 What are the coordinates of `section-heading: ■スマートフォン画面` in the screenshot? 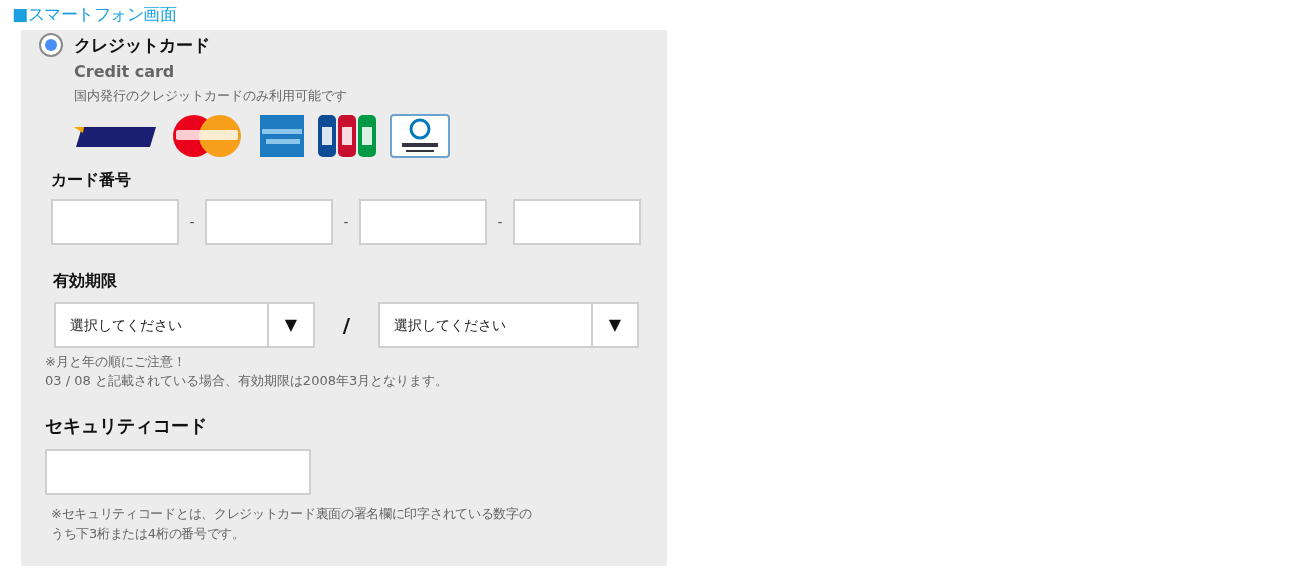 It's located at (95, 14).